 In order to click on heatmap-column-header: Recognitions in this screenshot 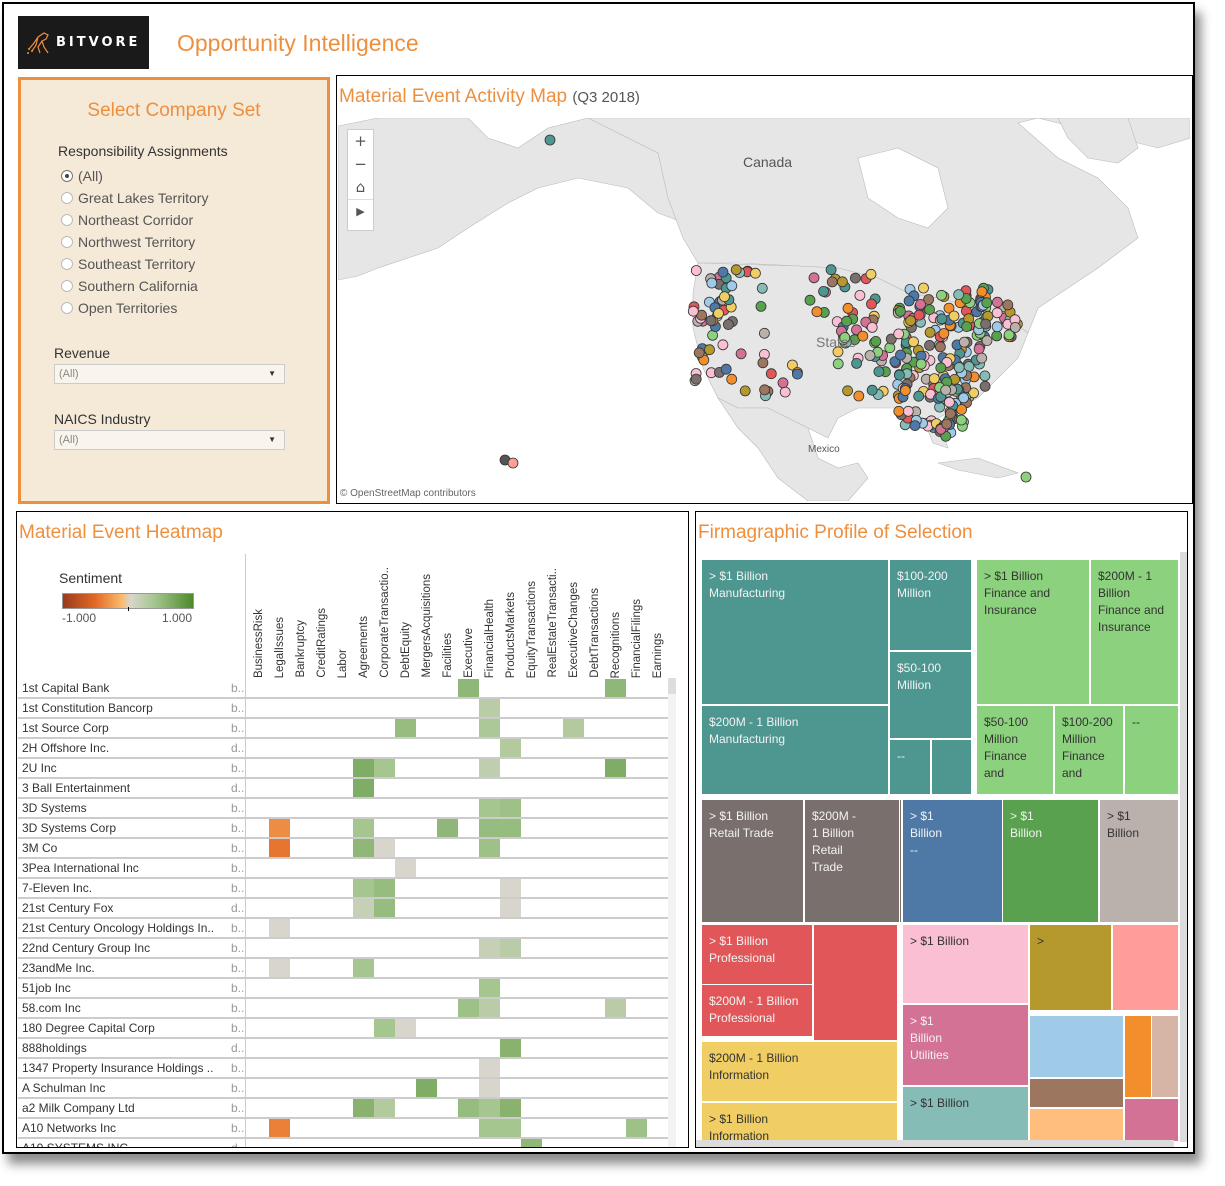, I will do `click(615, 618)`.